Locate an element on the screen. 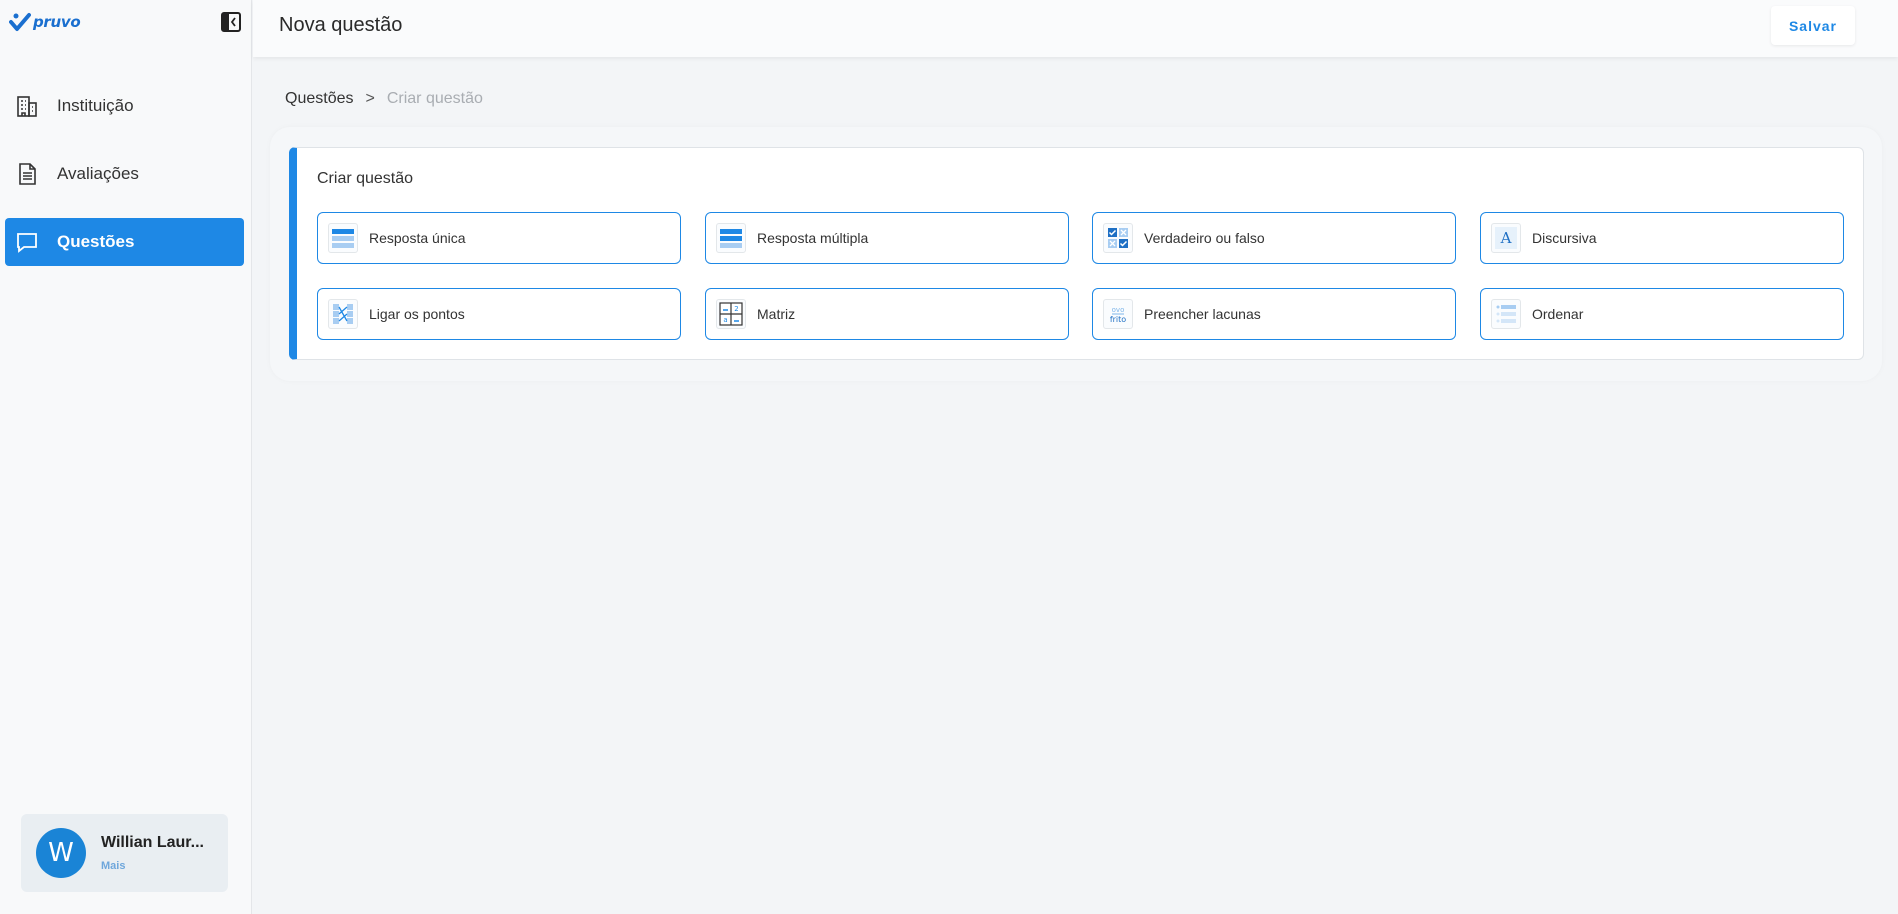 This screenshot has width=1898, height=914. option-preencher-lacunas: ovo frito Preencher lacunas is located at coordinates (1274, 314).